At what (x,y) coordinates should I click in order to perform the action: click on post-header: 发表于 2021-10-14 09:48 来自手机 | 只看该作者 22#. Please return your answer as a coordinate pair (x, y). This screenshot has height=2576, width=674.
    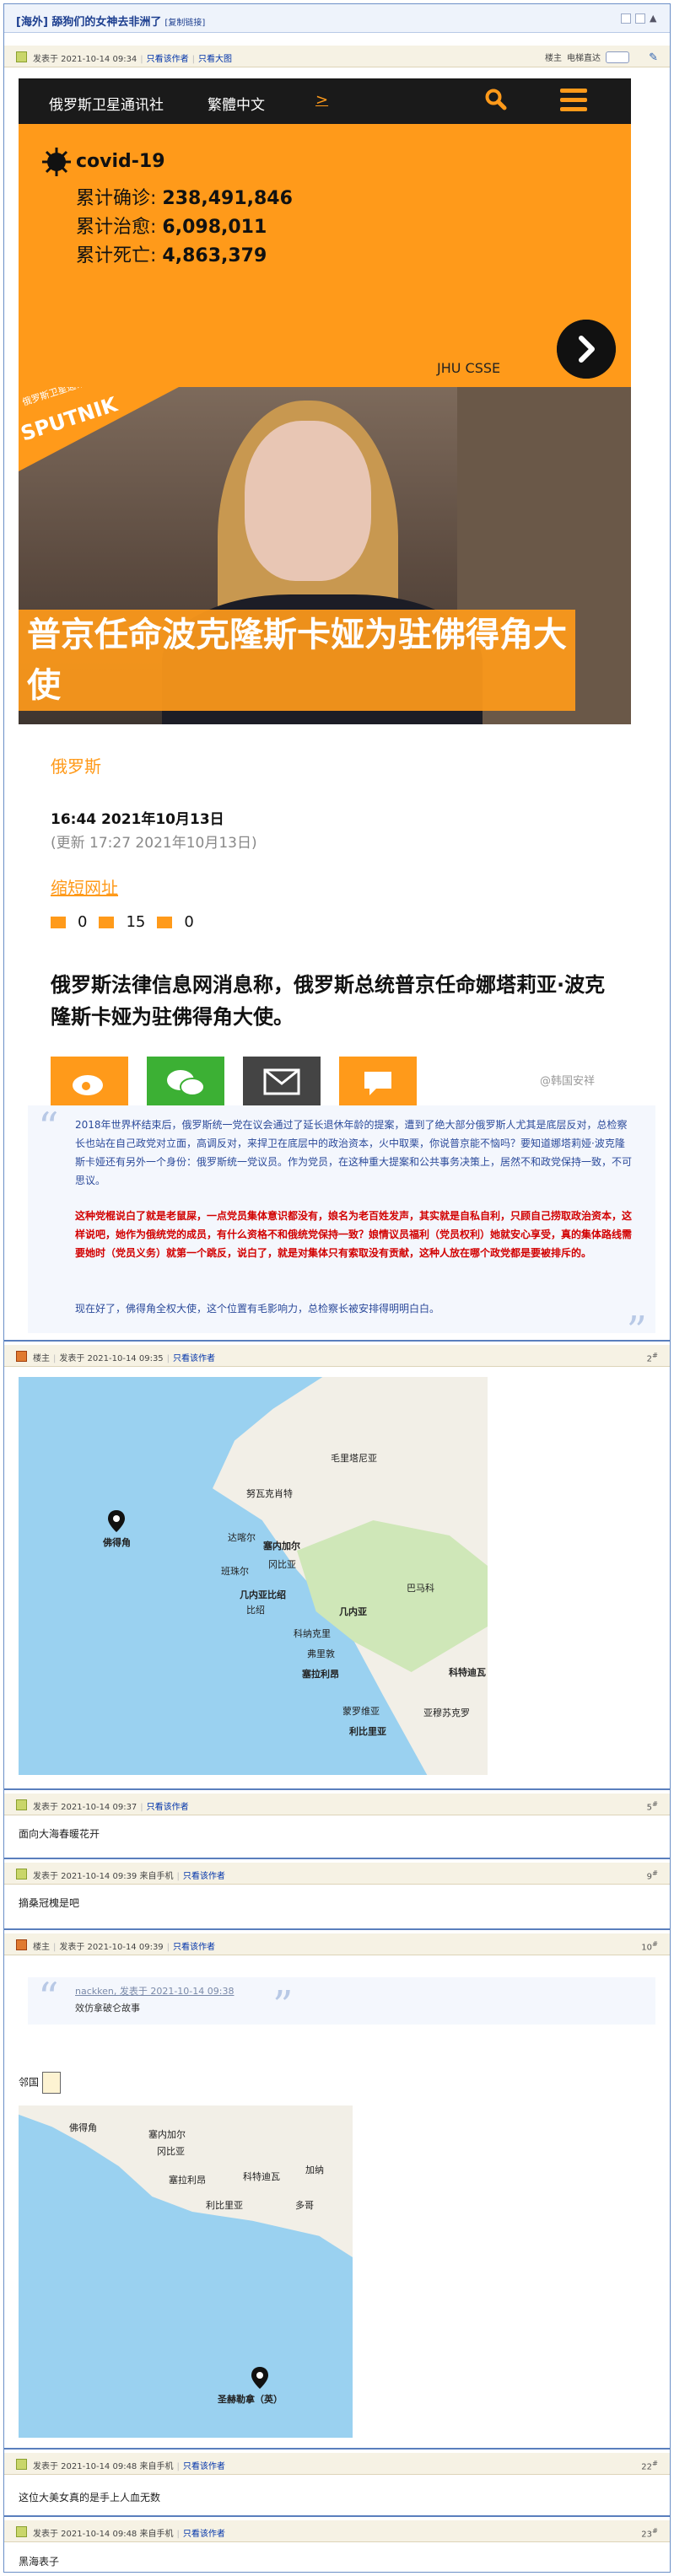
    Looking at the image, I should click on (337, 2464).